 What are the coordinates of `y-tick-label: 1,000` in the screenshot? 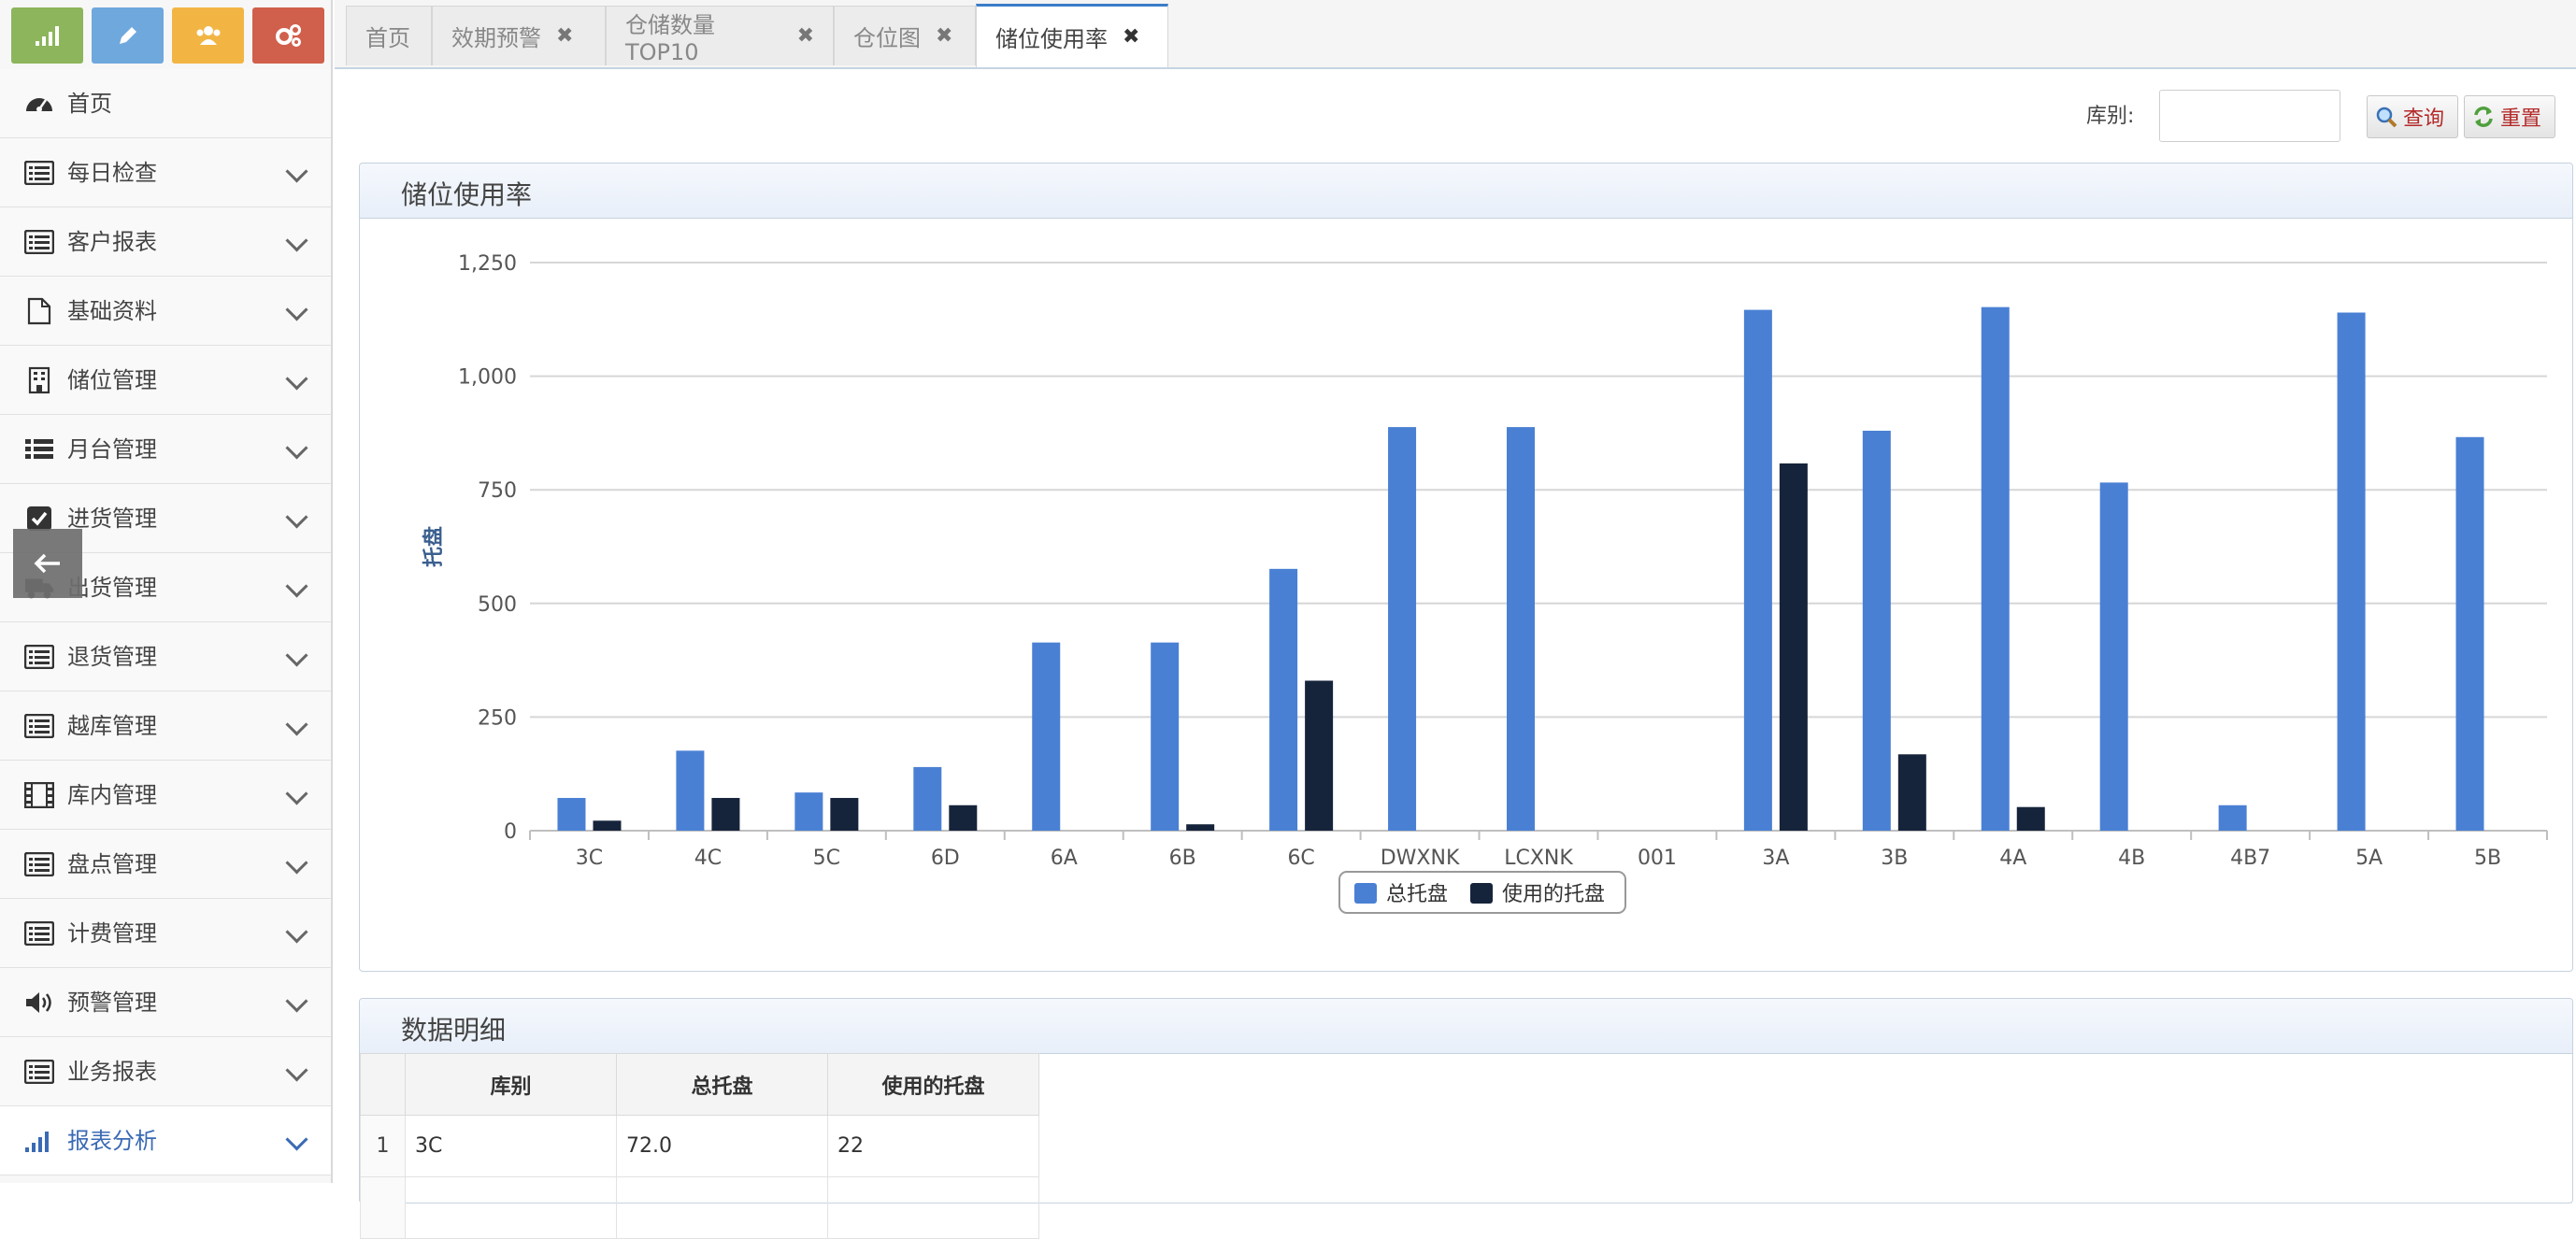 It's located at (487, 378).